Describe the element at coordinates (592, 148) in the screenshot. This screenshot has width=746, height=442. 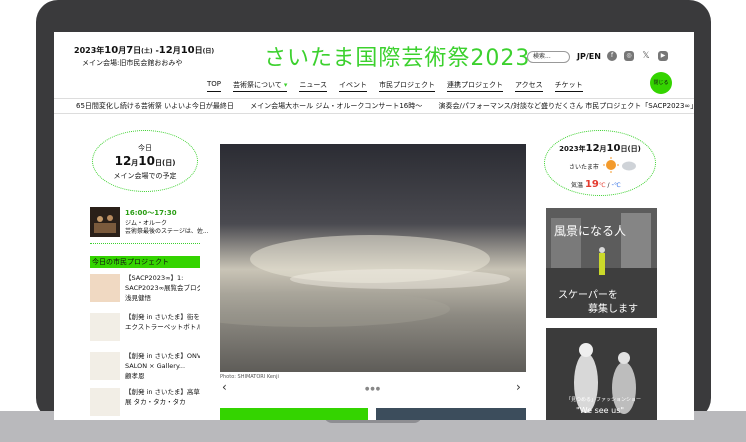
I see `weather-month: 12` at that location.